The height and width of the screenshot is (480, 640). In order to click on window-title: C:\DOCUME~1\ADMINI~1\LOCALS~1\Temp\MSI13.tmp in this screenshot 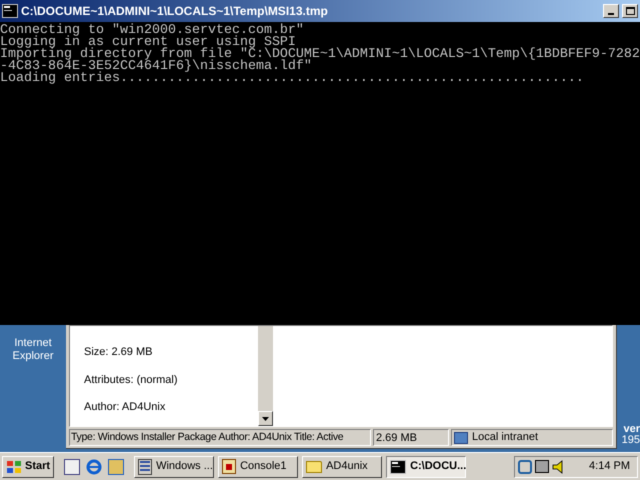, I will do `click(174, 11)`.